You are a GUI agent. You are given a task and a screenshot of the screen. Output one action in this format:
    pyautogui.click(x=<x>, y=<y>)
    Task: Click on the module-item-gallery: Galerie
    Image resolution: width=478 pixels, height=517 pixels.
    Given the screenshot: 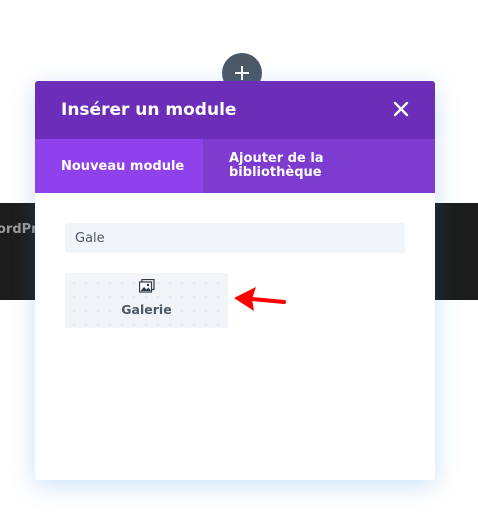 What is the action you would take?
    pyautogui.click(x=146, y=300)
    